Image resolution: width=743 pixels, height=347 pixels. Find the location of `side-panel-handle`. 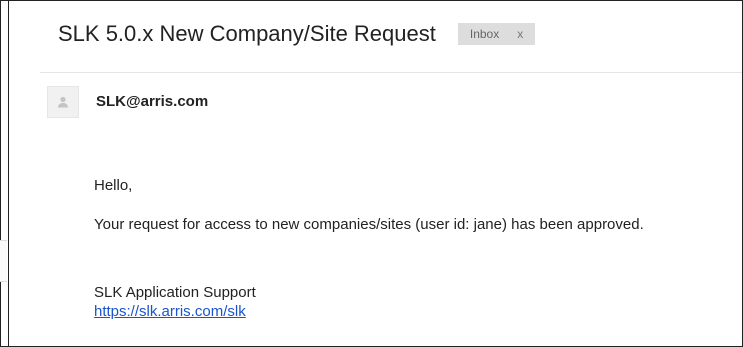

side-panel-handle is located at coordinates (3, 261).